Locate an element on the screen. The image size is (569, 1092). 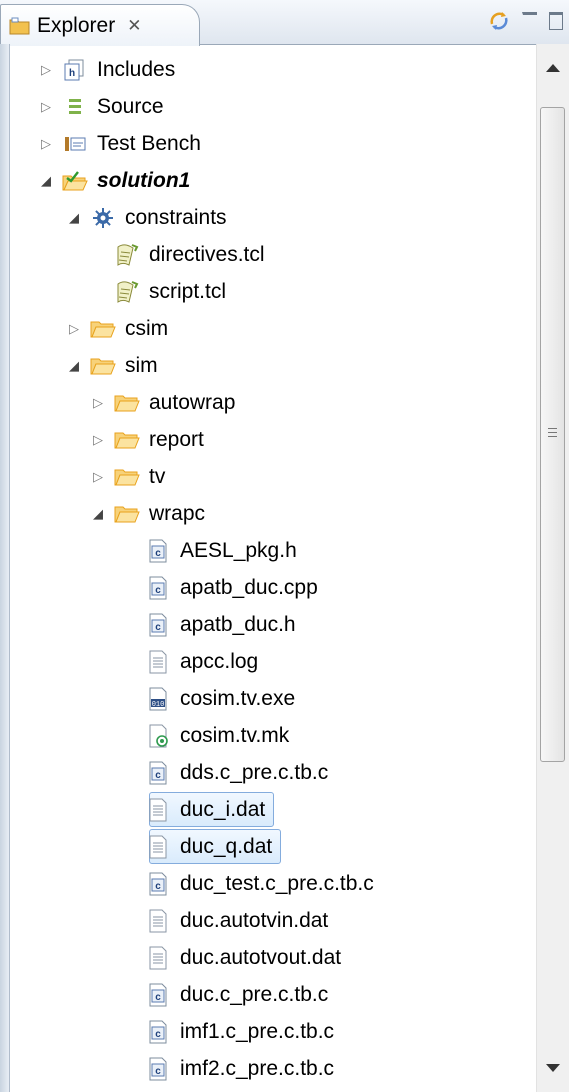
tree-item-label: apatb_duc.cpp is located at coordinates (249, 587).